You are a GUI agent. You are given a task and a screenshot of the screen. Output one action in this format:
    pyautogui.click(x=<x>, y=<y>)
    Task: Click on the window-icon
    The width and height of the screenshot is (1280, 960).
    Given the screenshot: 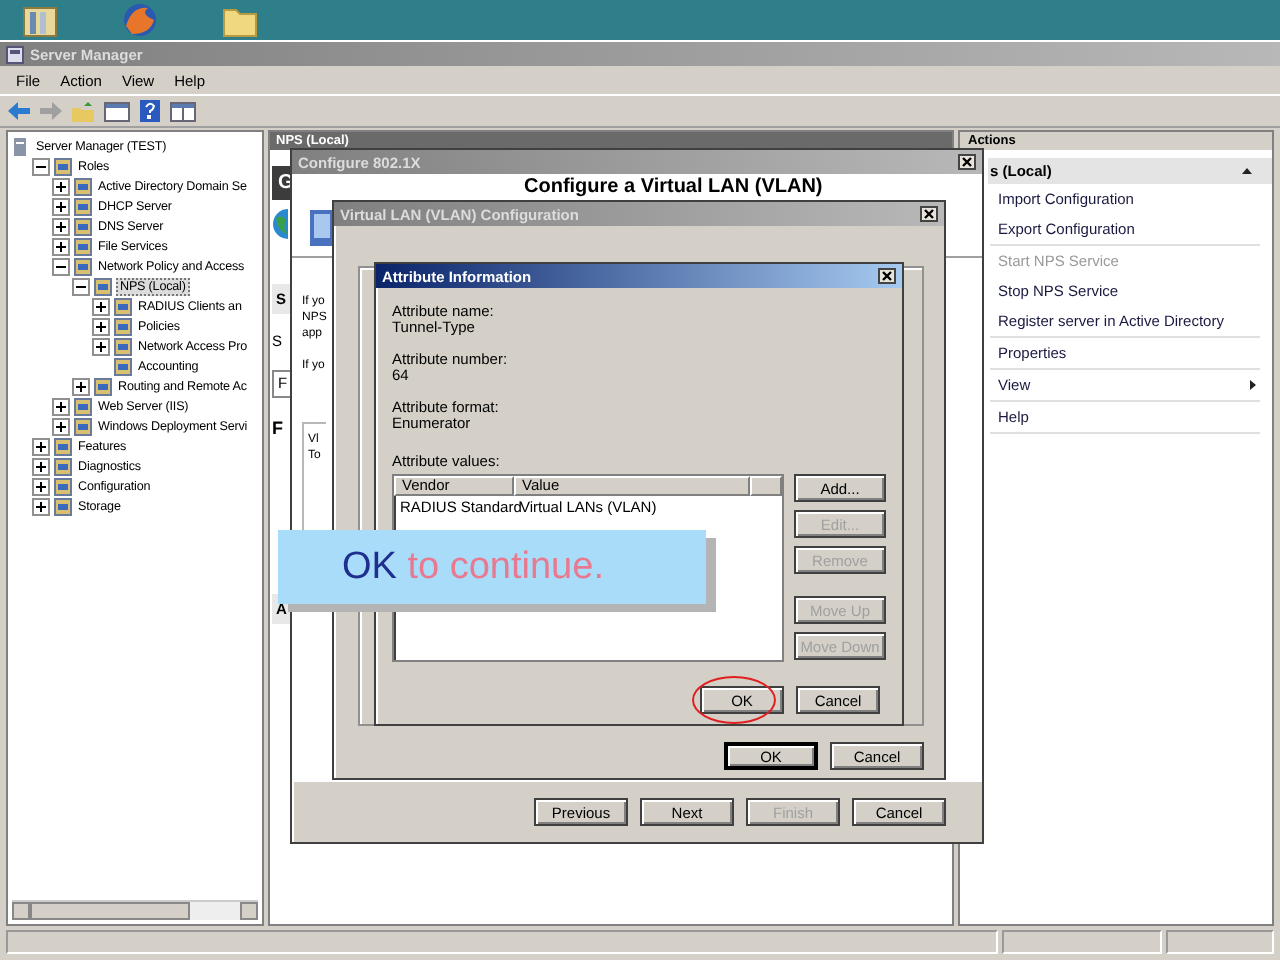 What is the action you would take?
    pyautogui.click(x=15, y=54)
    